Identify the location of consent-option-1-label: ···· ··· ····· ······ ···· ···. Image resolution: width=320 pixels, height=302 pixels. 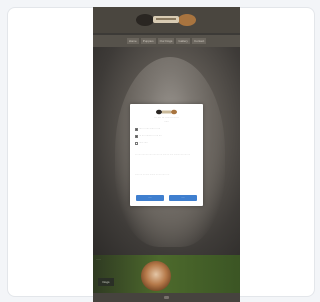
(150, 129).